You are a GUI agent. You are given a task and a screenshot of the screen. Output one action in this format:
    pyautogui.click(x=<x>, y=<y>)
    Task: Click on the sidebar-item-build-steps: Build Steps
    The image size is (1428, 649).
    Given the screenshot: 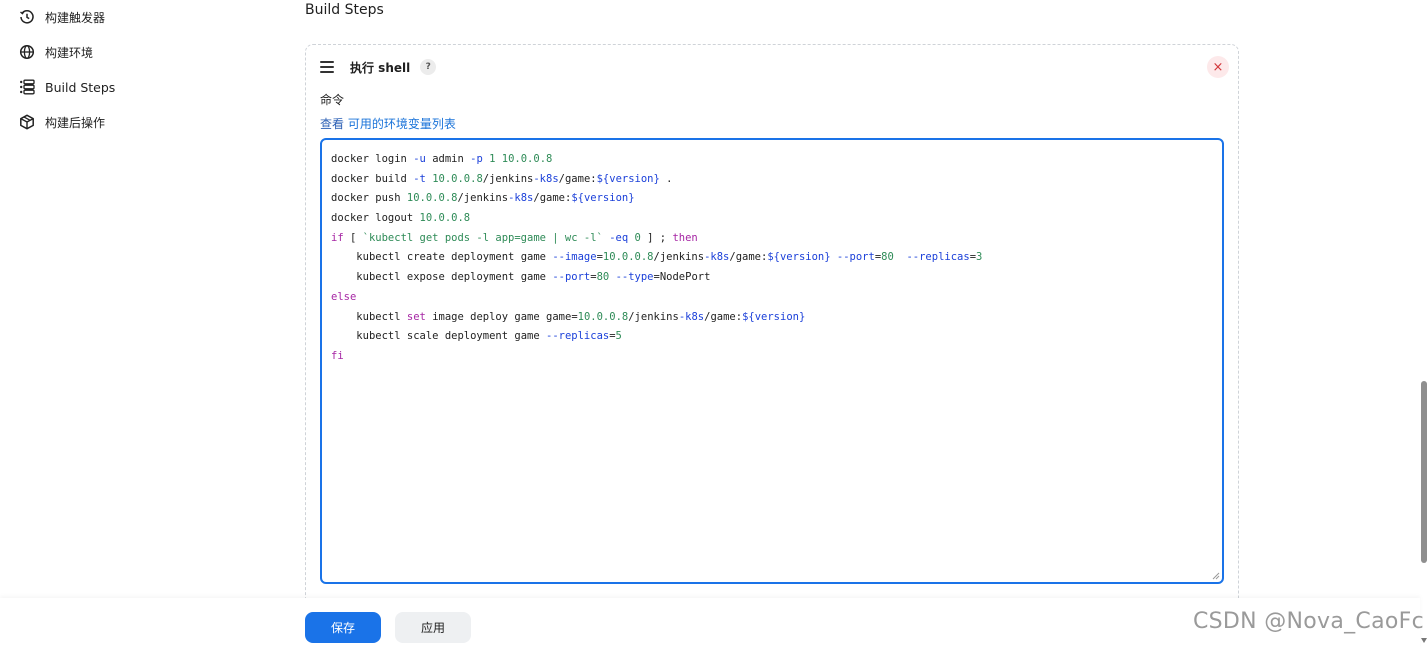 What is the action you would take?
    pyautogui.click(x=66, y=87)
    